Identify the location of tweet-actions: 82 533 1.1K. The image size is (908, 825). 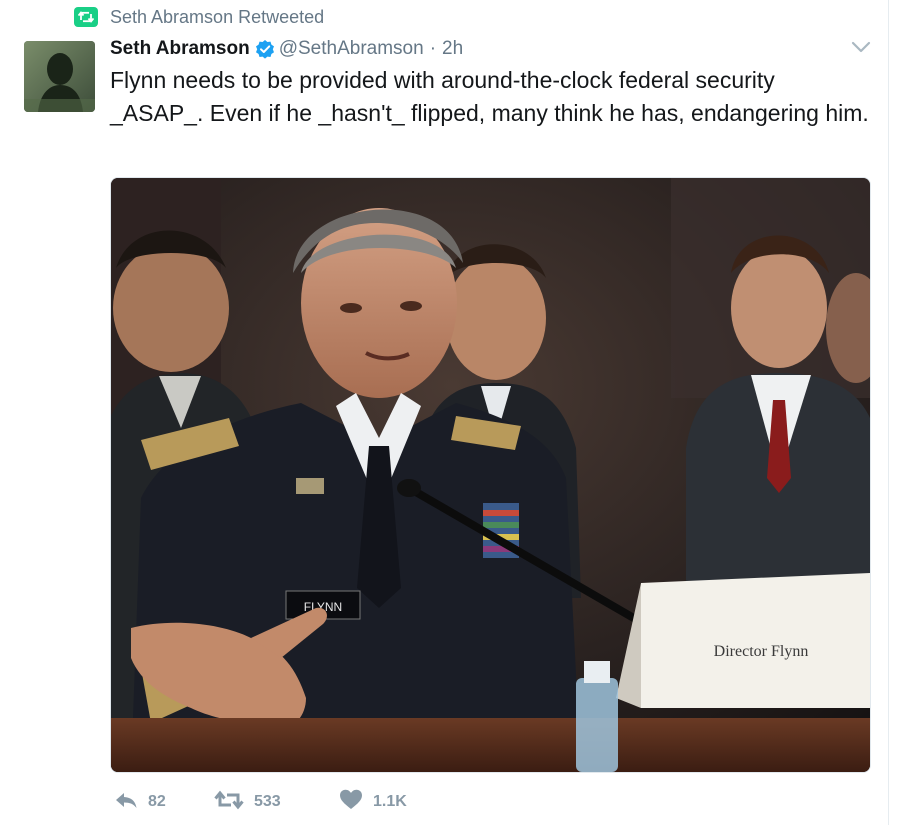
(260, 802).